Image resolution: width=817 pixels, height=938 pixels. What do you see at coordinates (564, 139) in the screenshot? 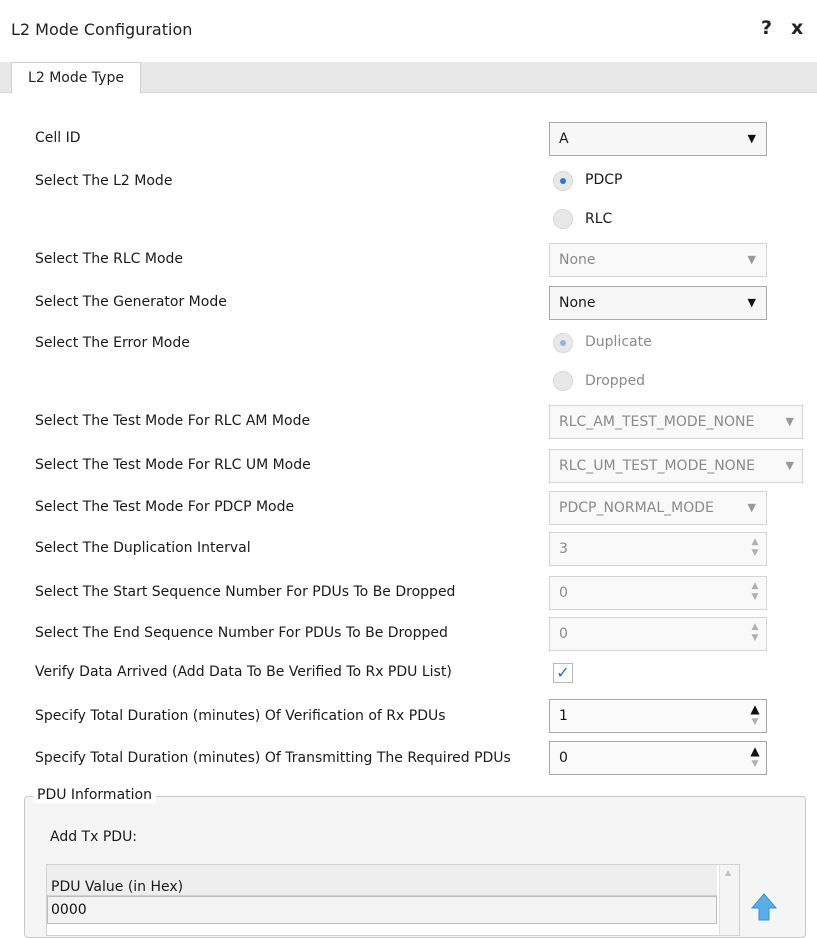
I see `cell-id-value: A` at bounding box center [564, 139].